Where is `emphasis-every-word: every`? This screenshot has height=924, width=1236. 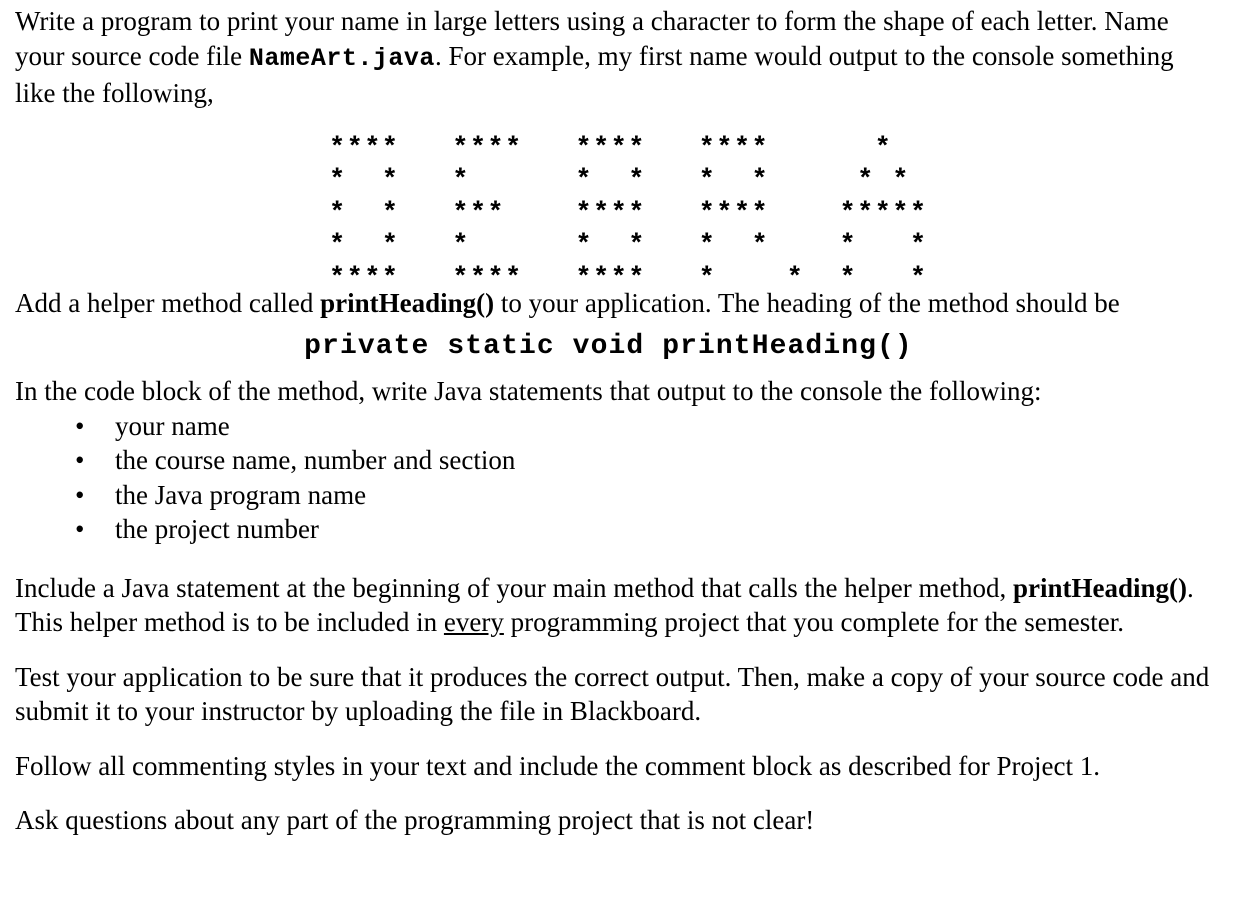 emphasis-every-word: every is located at coordinates (473, 622).